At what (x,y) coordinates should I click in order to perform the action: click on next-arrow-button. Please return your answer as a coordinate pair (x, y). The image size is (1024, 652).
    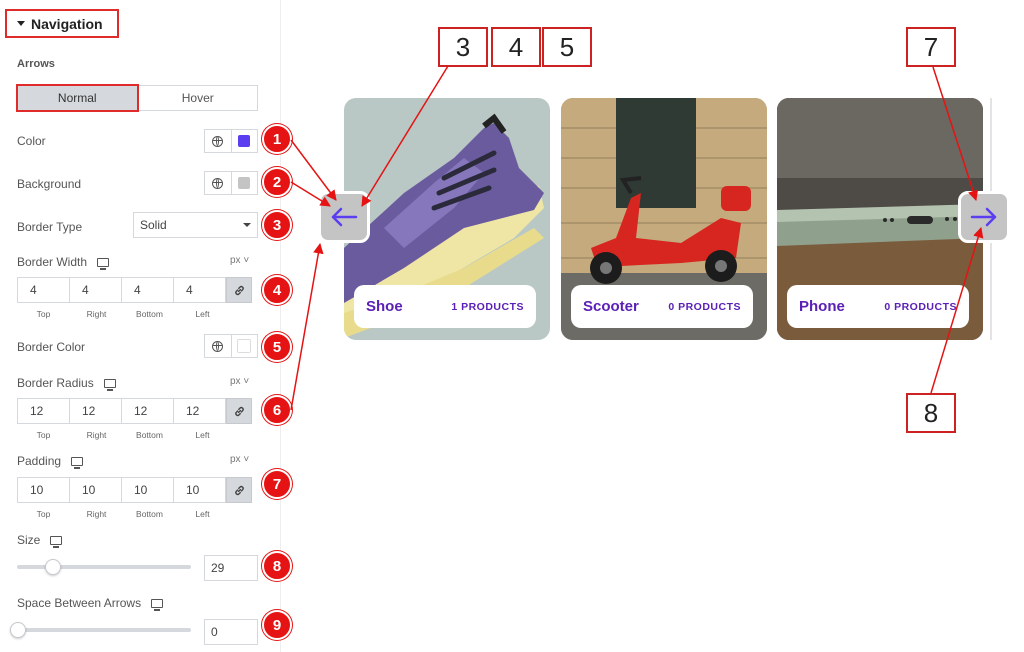
    Looking at the image, I should click on (984, 217).